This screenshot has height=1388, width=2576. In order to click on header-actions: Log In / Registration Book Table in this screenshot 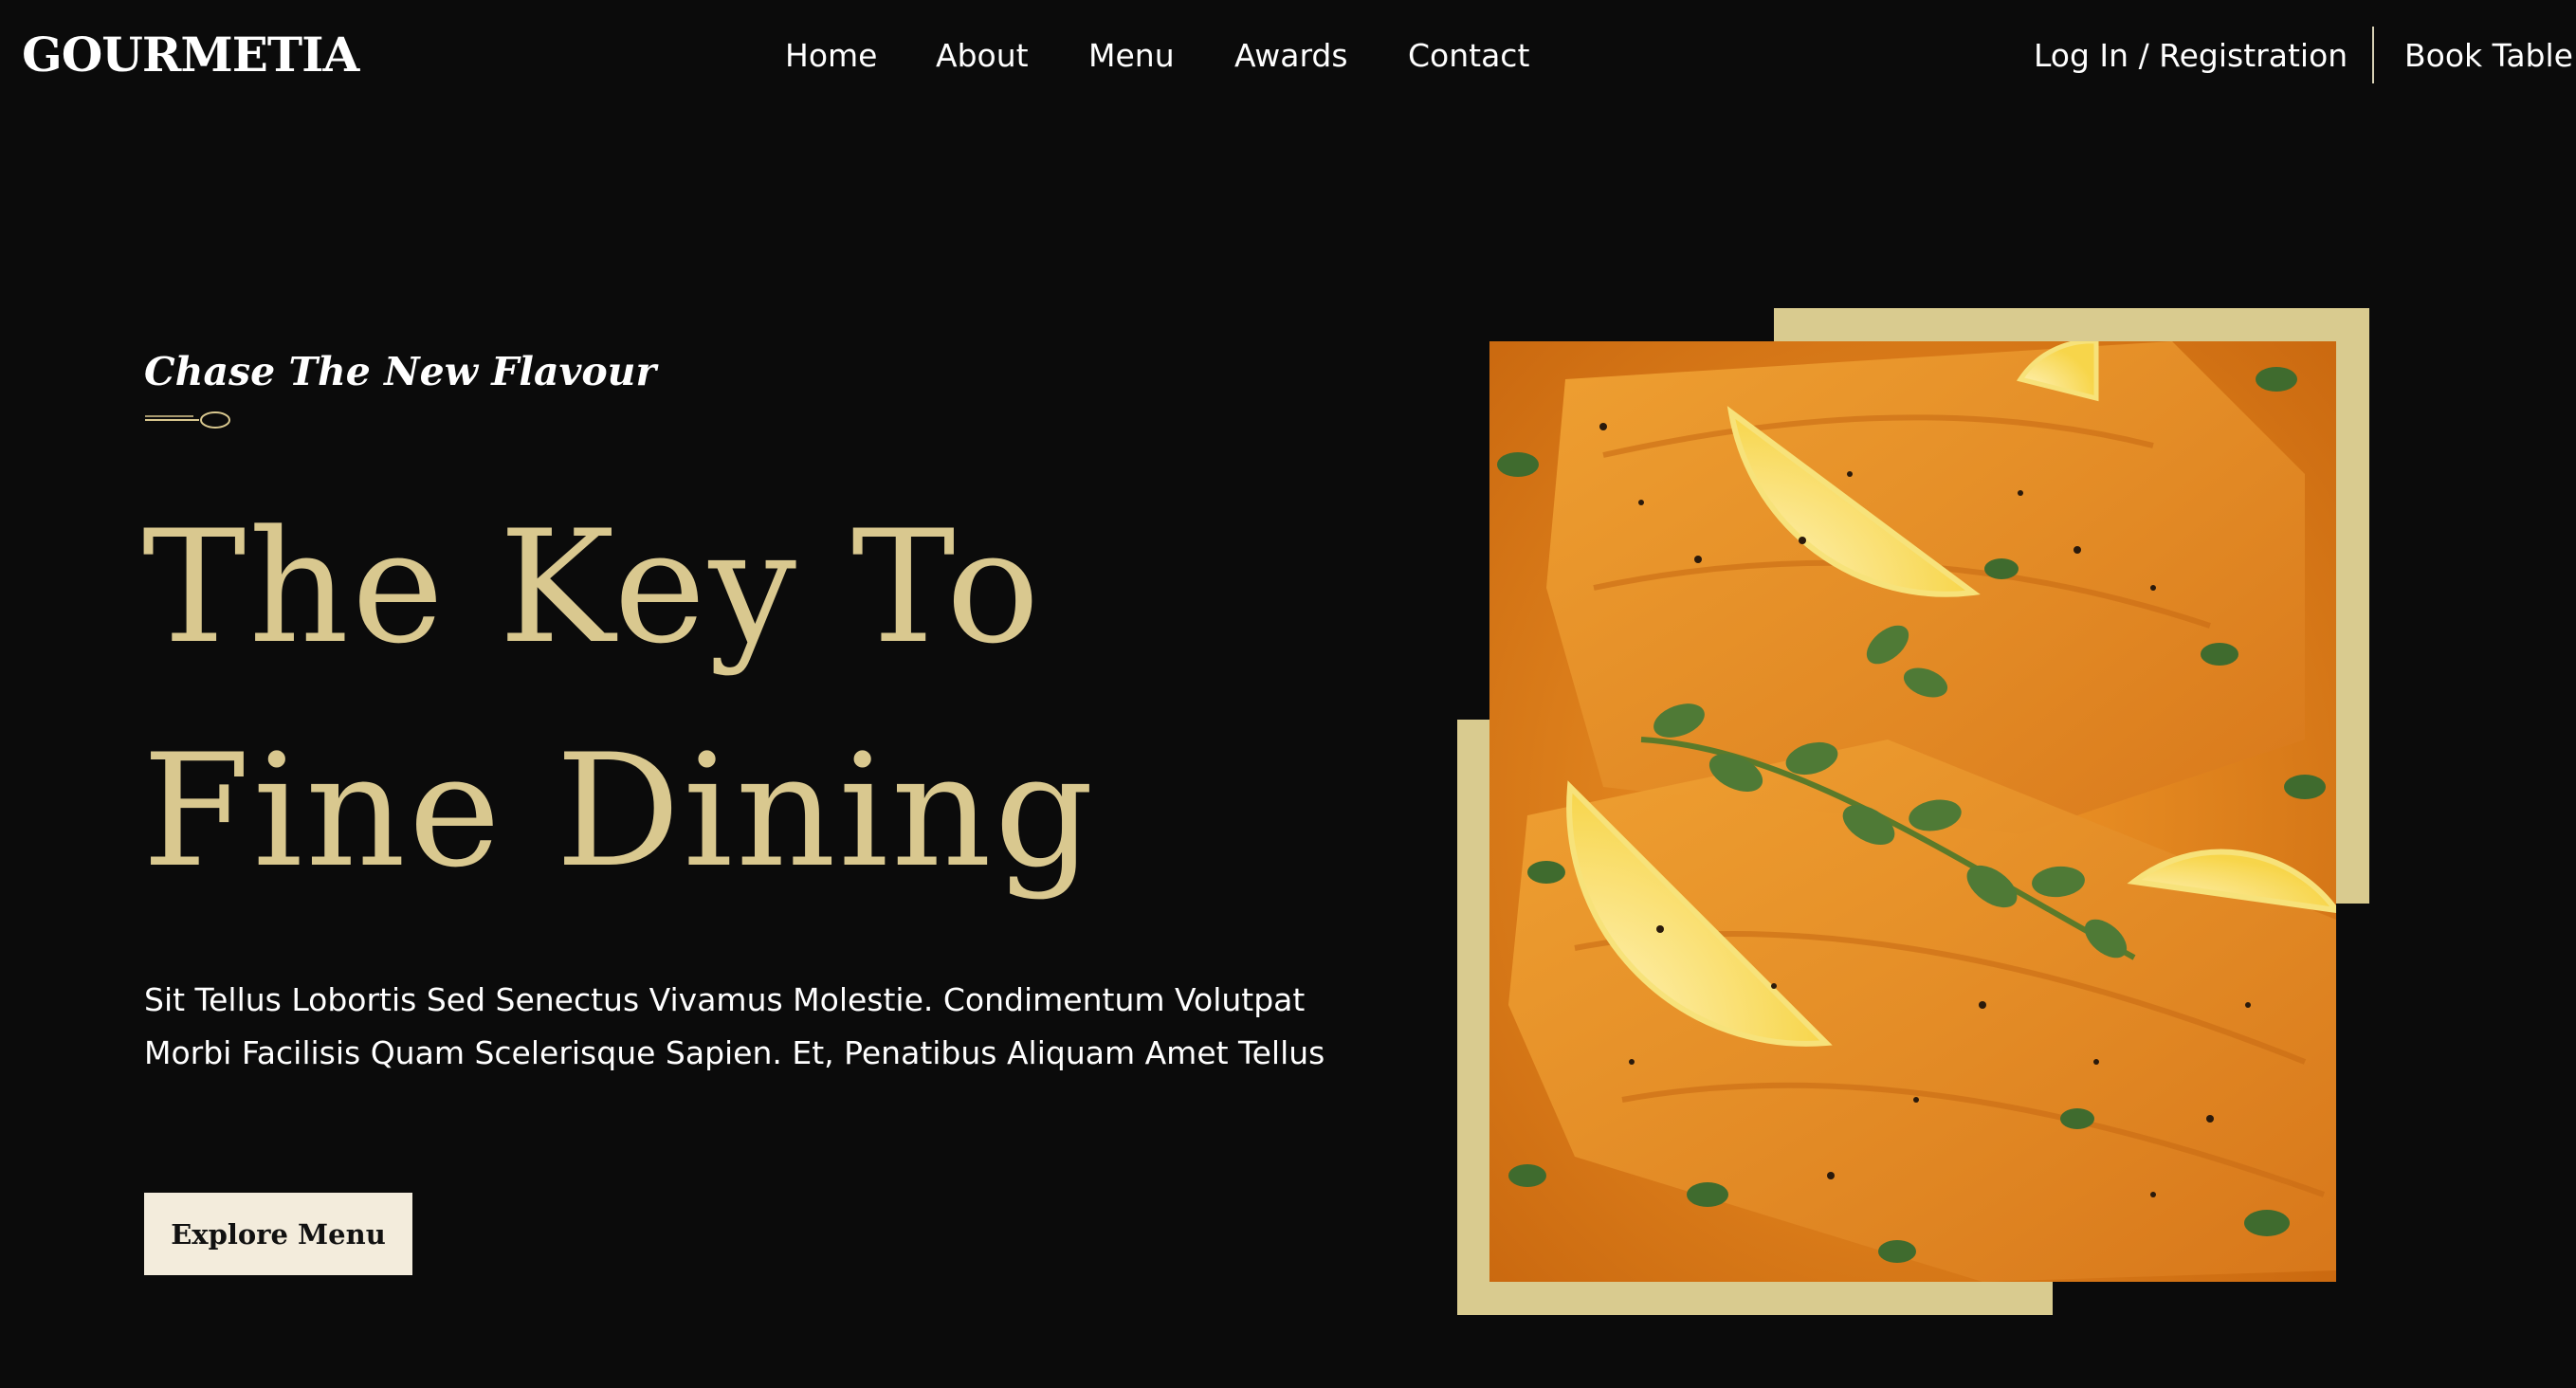, I will do `click(1288, 55)`.